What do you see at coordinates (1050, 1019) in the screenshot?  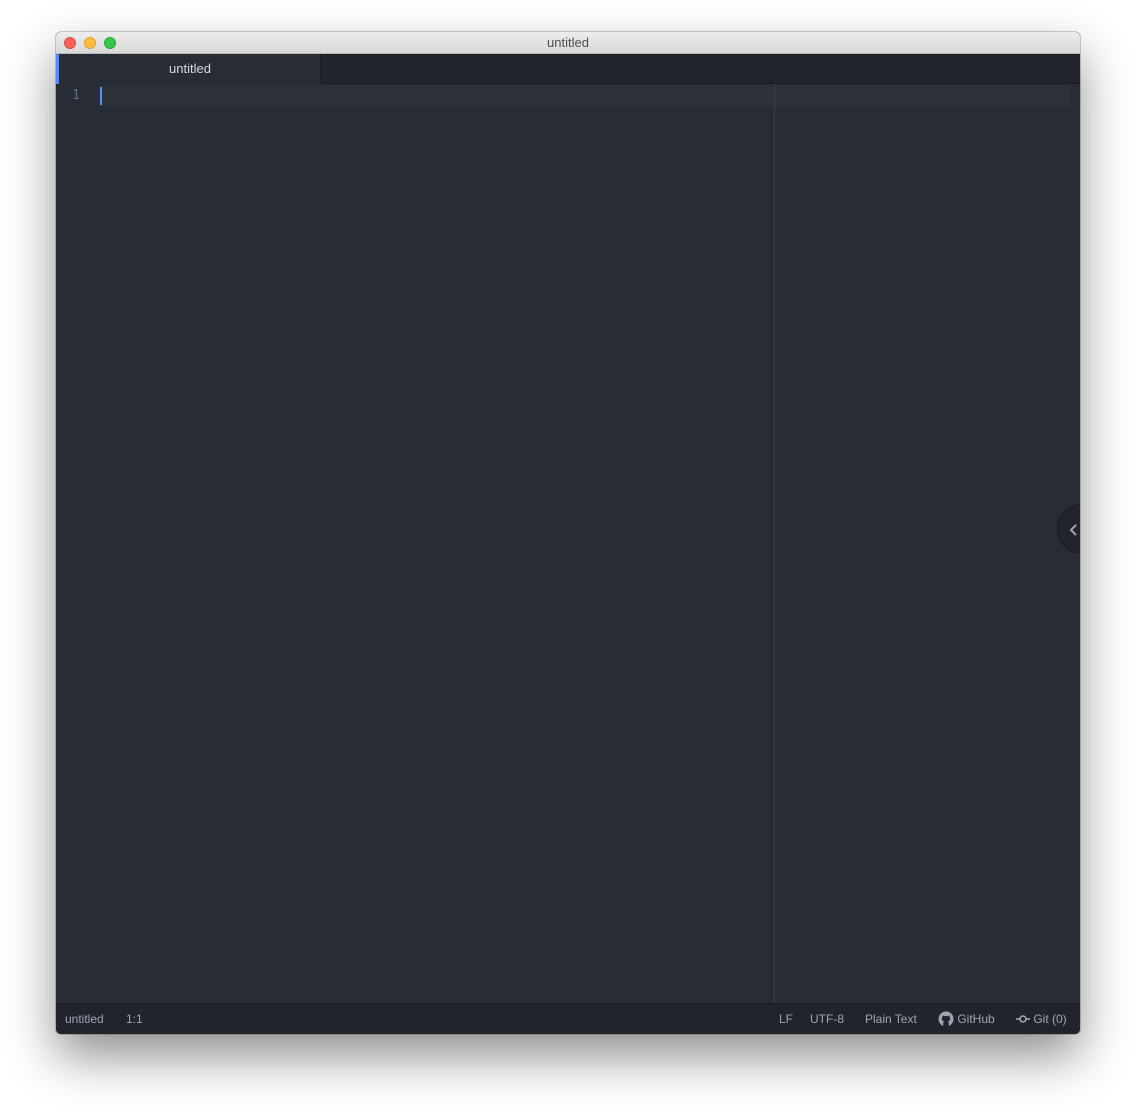 I see `git-label: Git (0)` at bounding box center [1050, 1019].